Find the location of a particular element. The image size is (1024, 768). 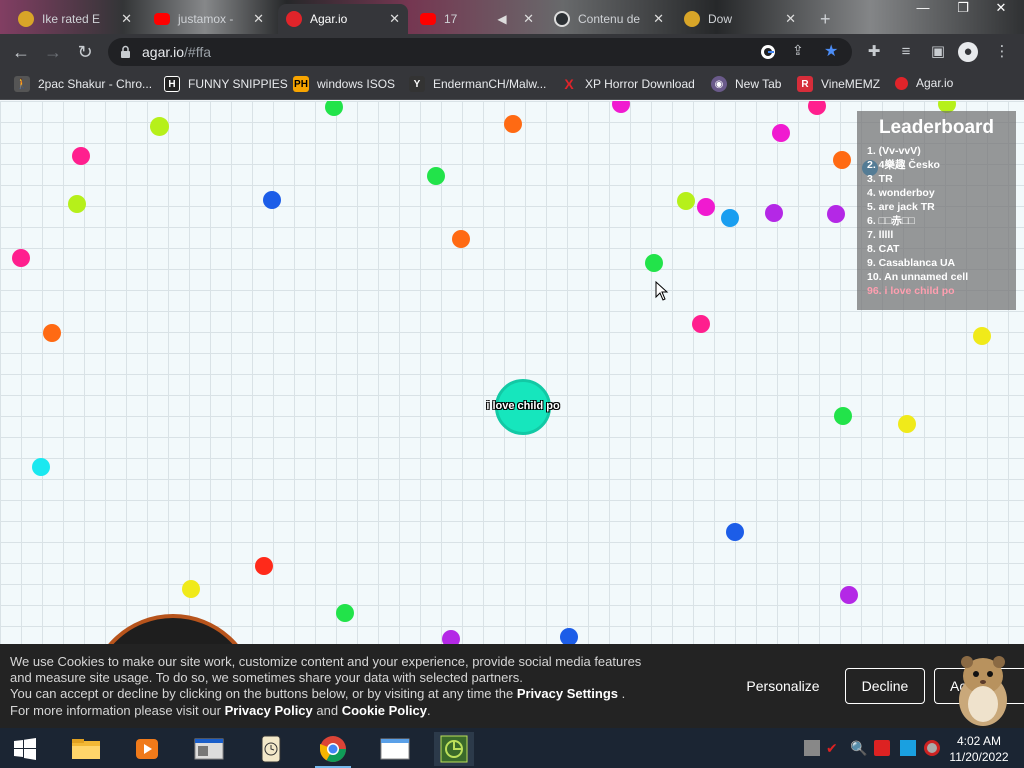

media-player-icon is located at coordinates (147, 749).